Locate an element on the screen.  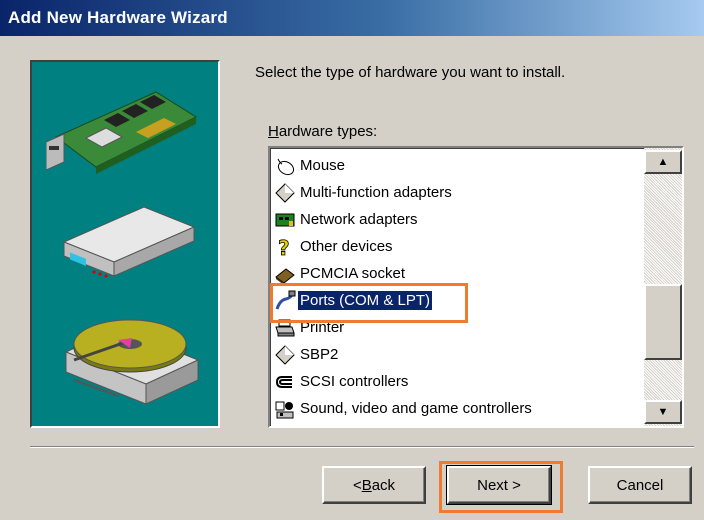
list-item-printer: Printer is located at coordinates (459, 327).